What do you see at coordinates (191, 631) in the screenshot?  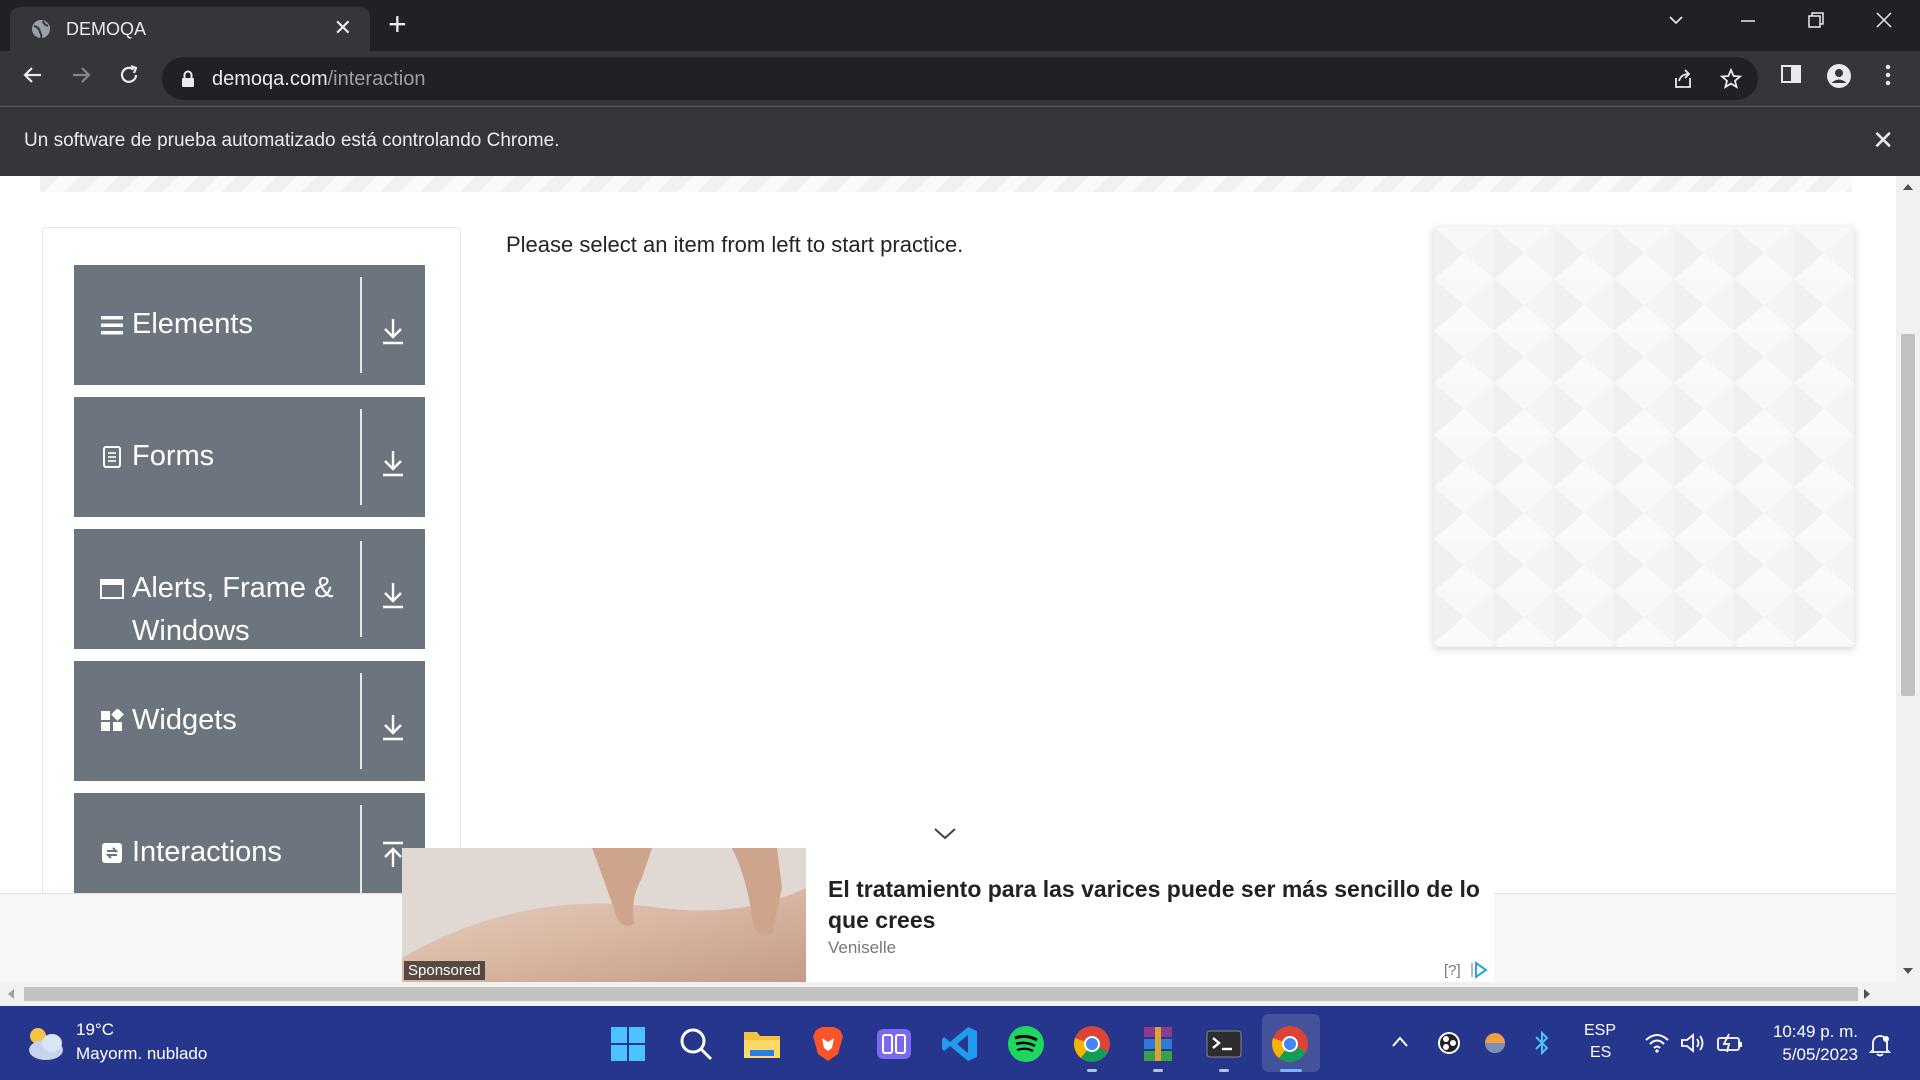 I see `sidebar-group-label-line2: Windows` at bounding box center [191, 631].